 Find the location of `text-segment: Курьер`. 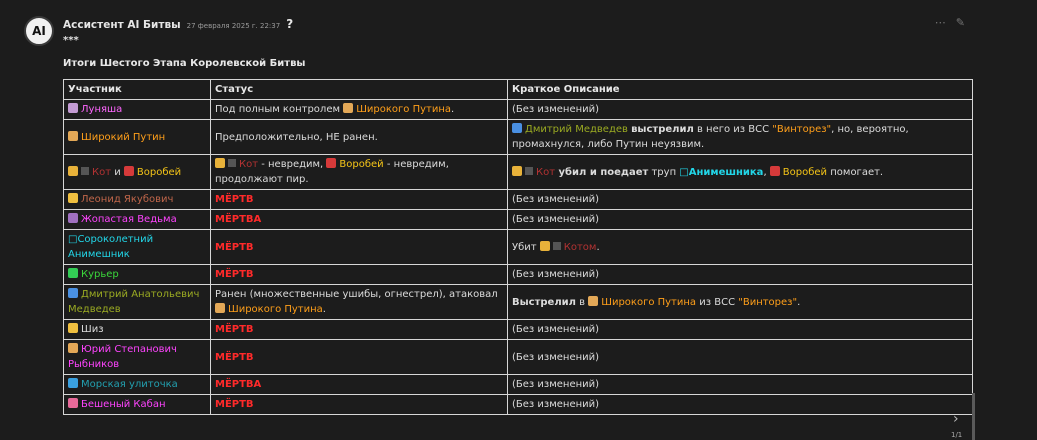

text-segment: Курьер is located at coordinates (100, 274).